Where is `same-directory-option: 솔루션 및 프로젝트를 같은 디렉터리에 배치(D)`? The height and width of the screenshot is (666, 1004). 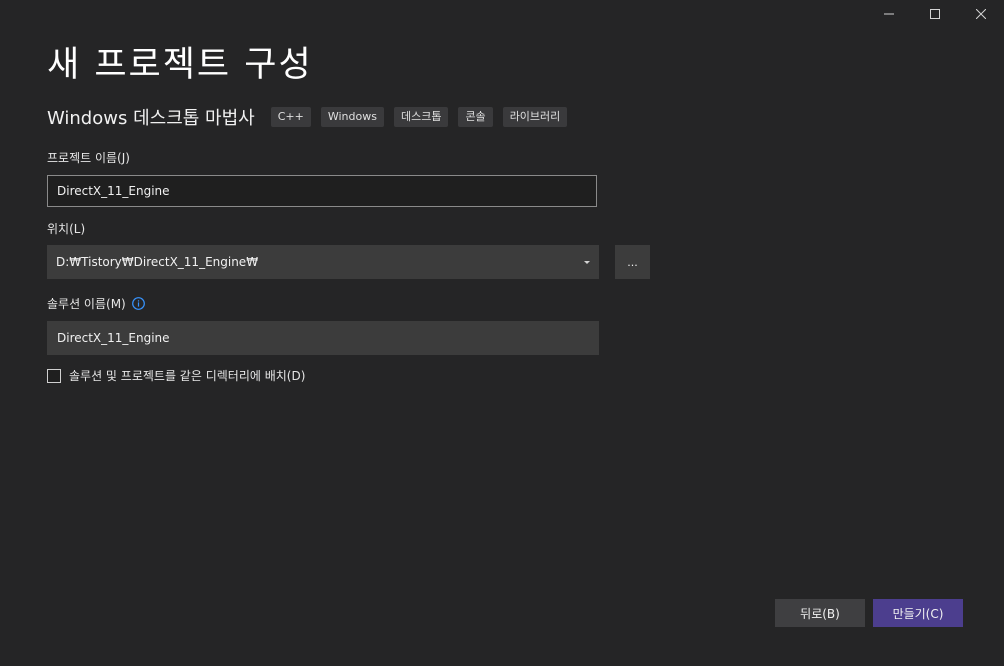
same-directory-option: 솔루션 및 프로젝트를 같은 디렉터리에 배치(D) is located at coordinates (176, 375).